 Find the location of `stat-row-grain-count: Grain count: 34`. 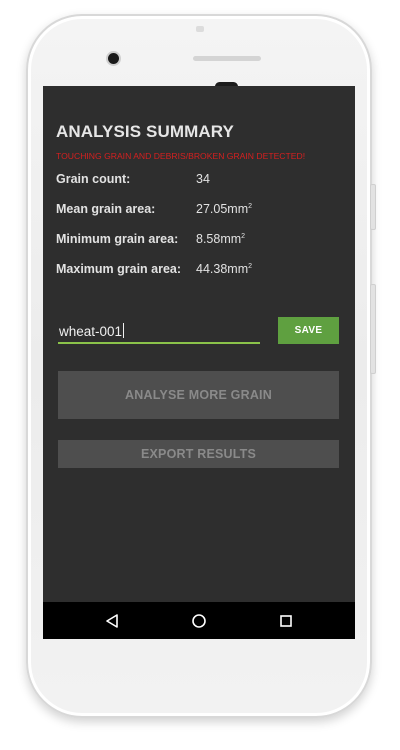

stat-row-grain-count: Grain count: 34 is located at coordinates (201, 181).